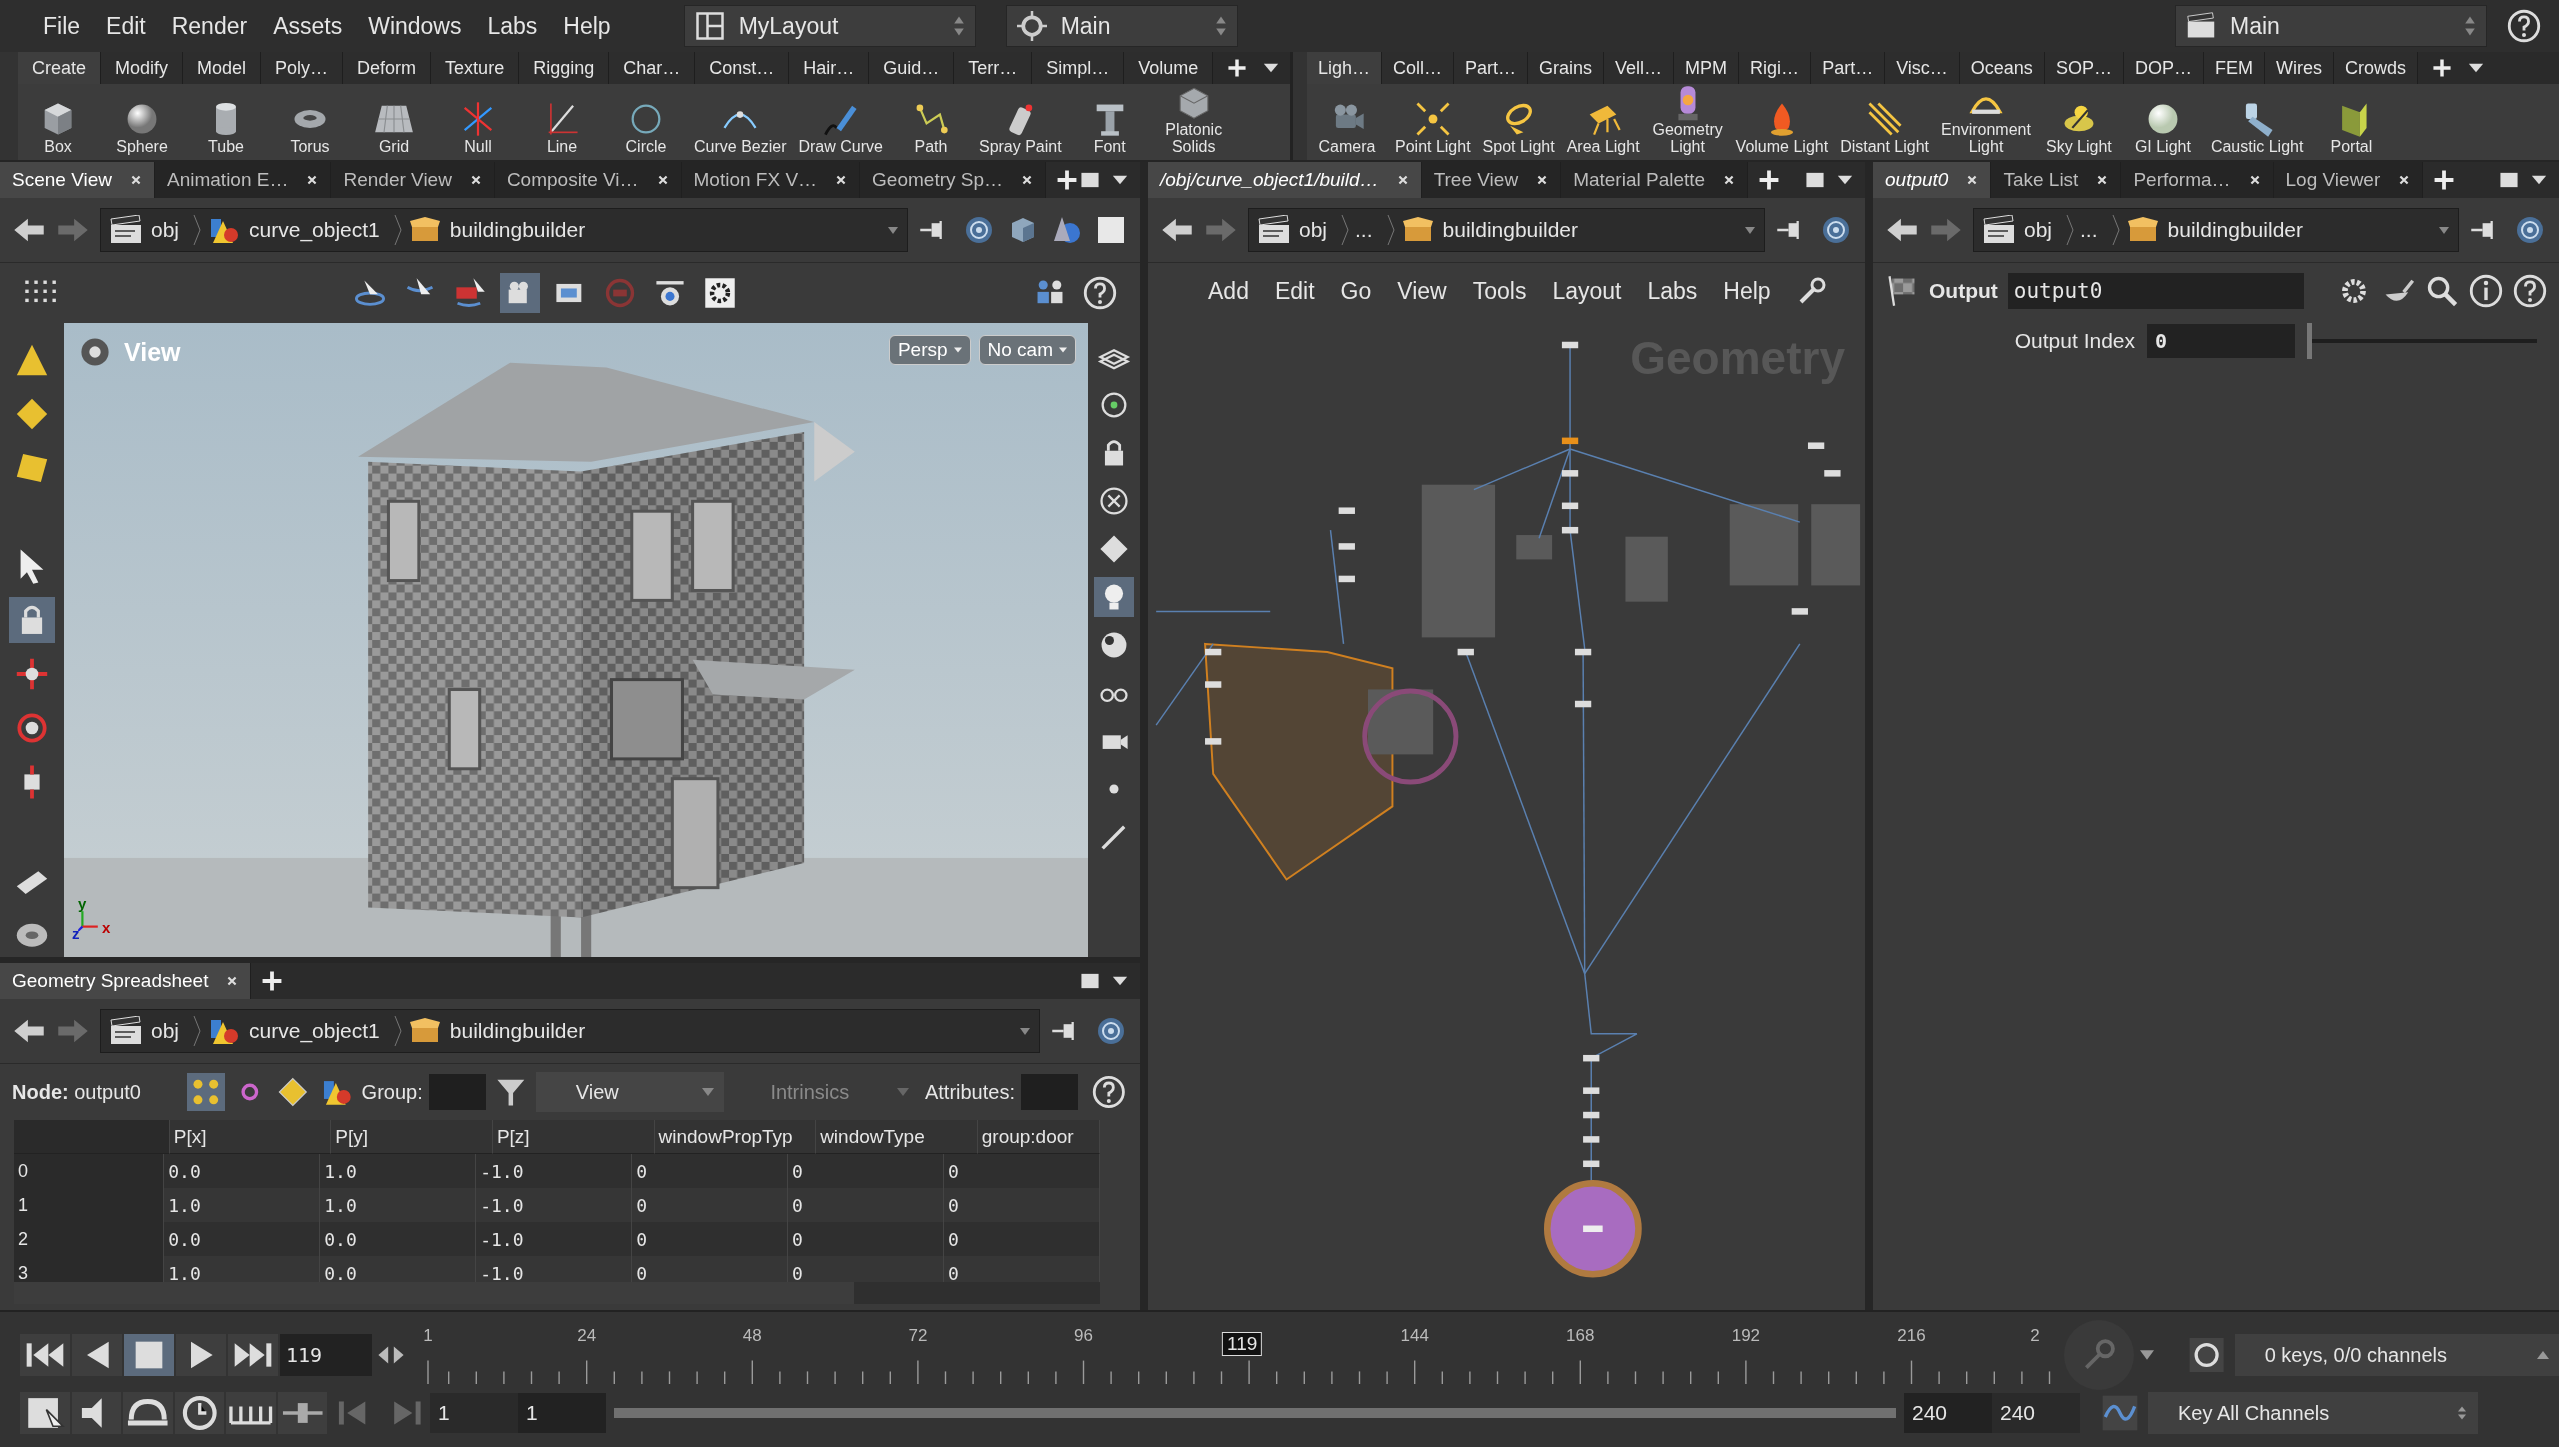  I want to click on axis-label: x, so click(107, 925).